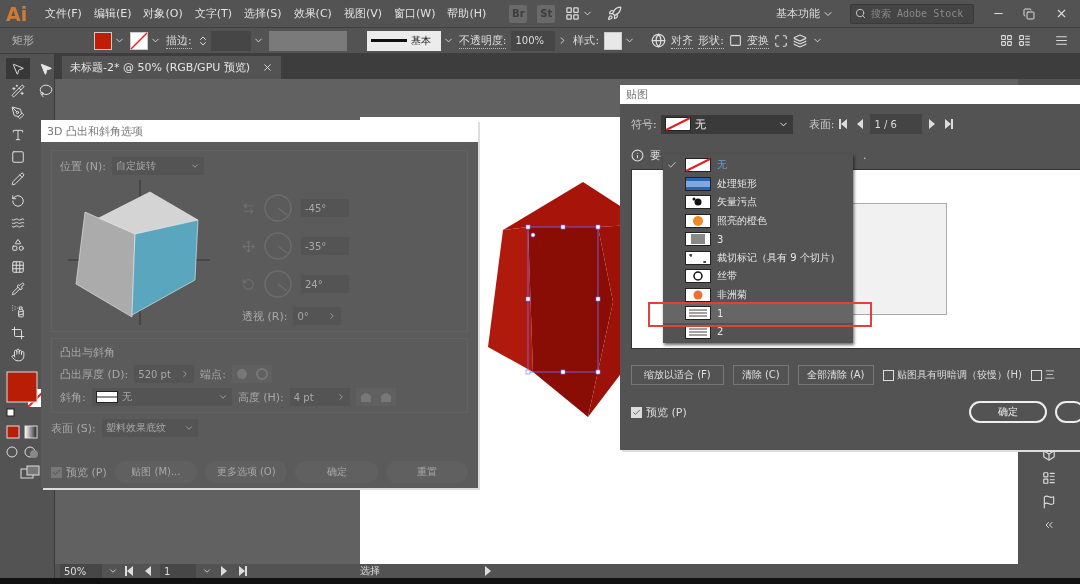 The width and height of the screenshot is (1080, 584). I want to click on menu-item: 裁切标记（具有 9 个切片）, so click(758, 257).